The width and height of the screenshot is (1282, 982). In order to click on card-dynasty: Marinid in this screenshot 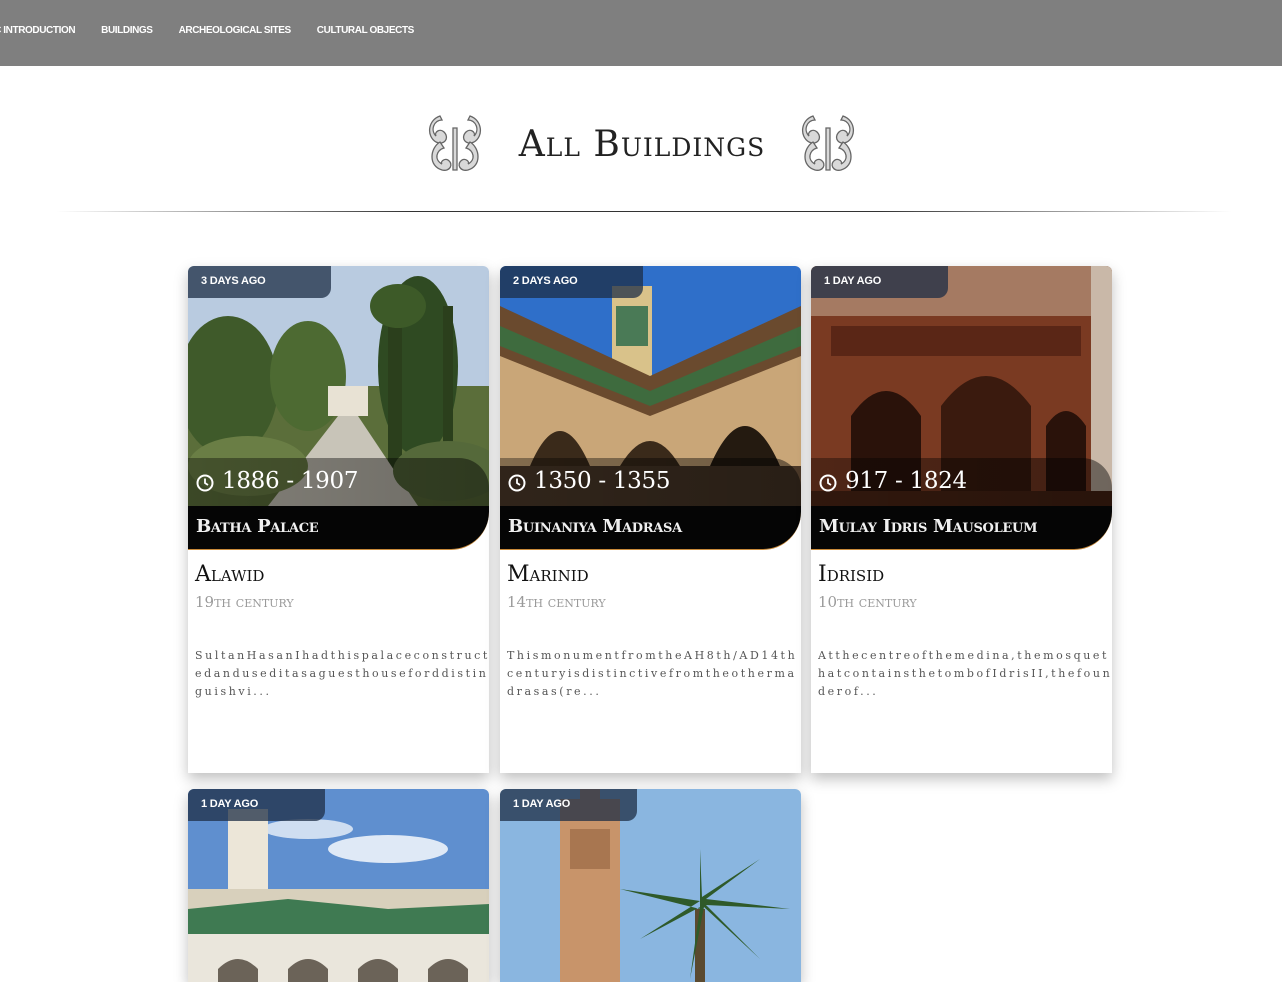, I will do `click(548, 574)`.